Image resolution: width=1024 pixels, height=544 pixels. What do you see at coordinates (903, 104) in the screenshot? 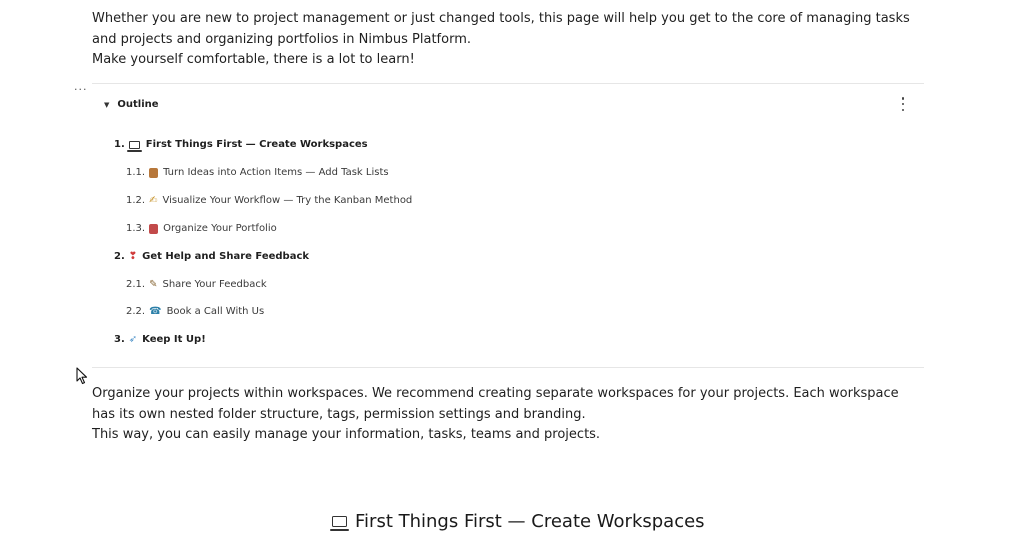
I see `more-options-icon` at bounding box center [903, 104].